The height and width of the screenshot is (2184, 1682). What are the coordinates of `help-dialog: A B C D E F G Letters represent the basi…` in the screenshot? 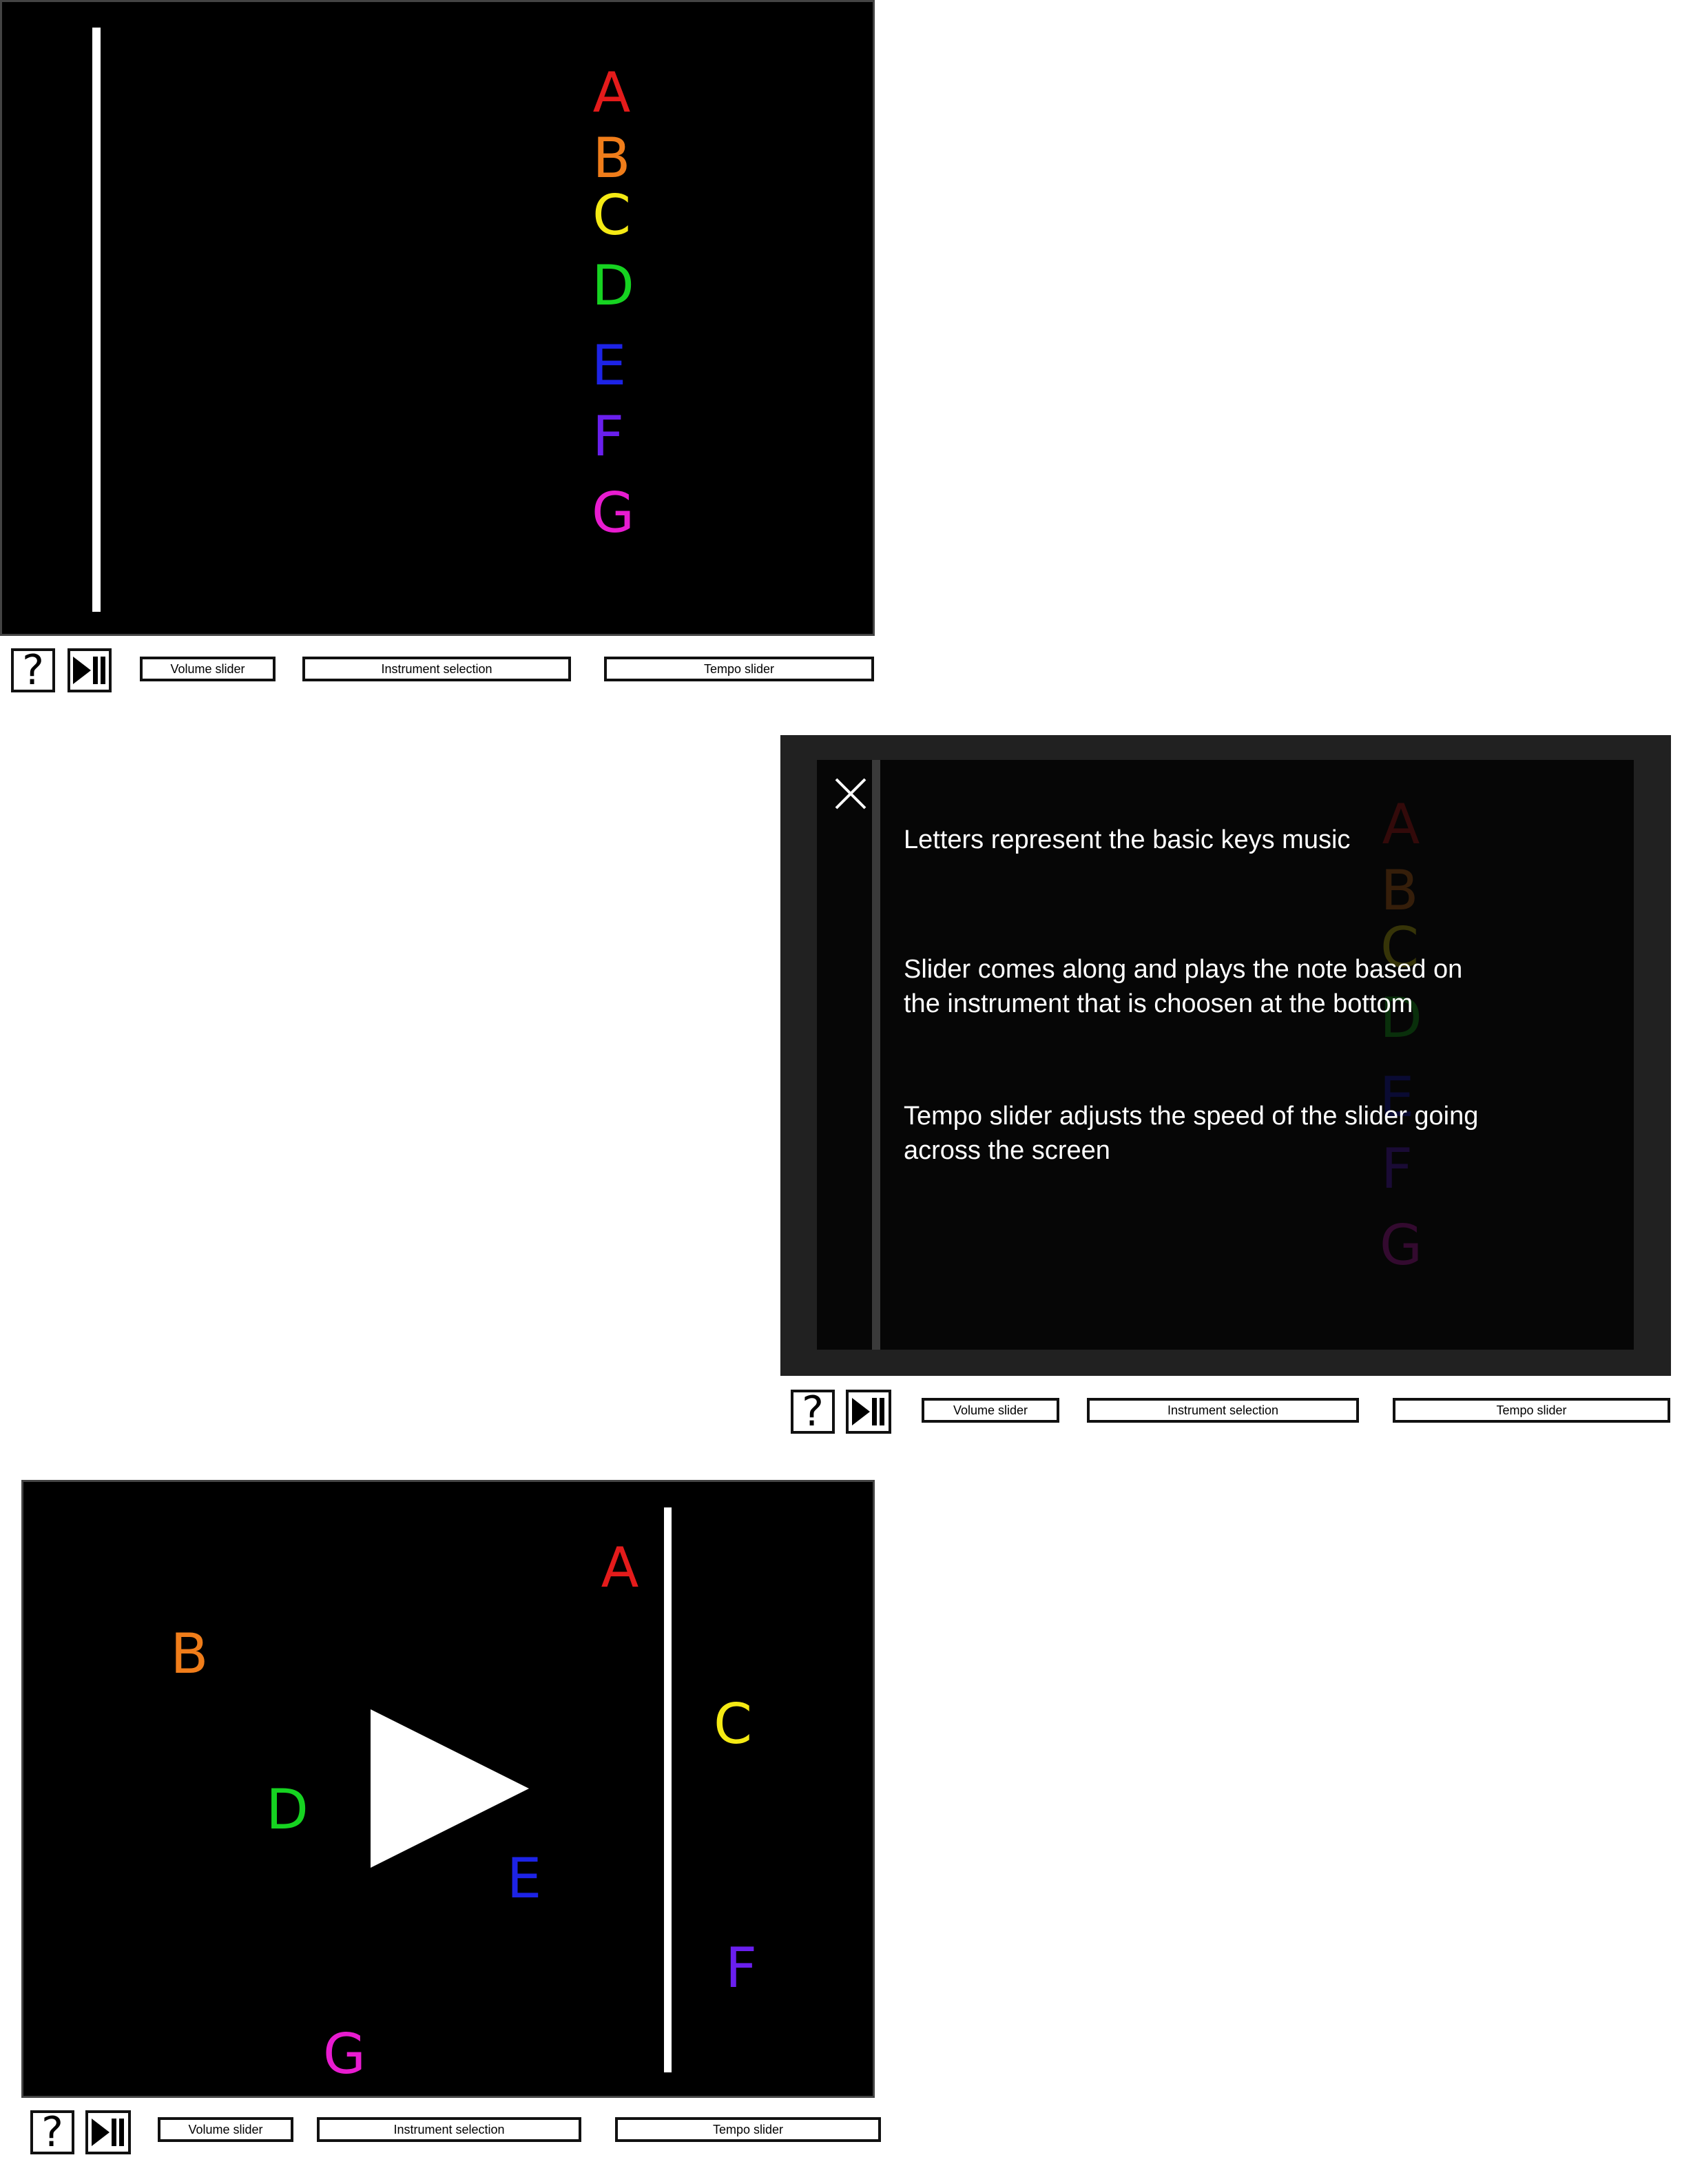 It's located at (1225, 1055).